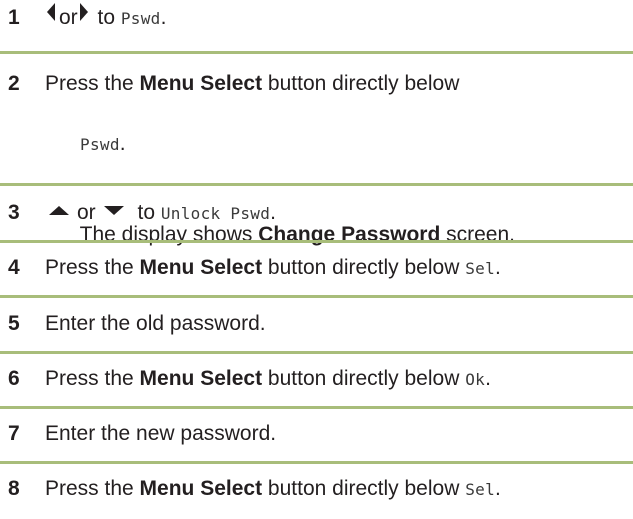 This screenshot has height=519, width=633. What do you see at coordinates (215, 213) in the screenshot?
I see `display-code: Unlock Pswd` at bounding box center [215, 213].